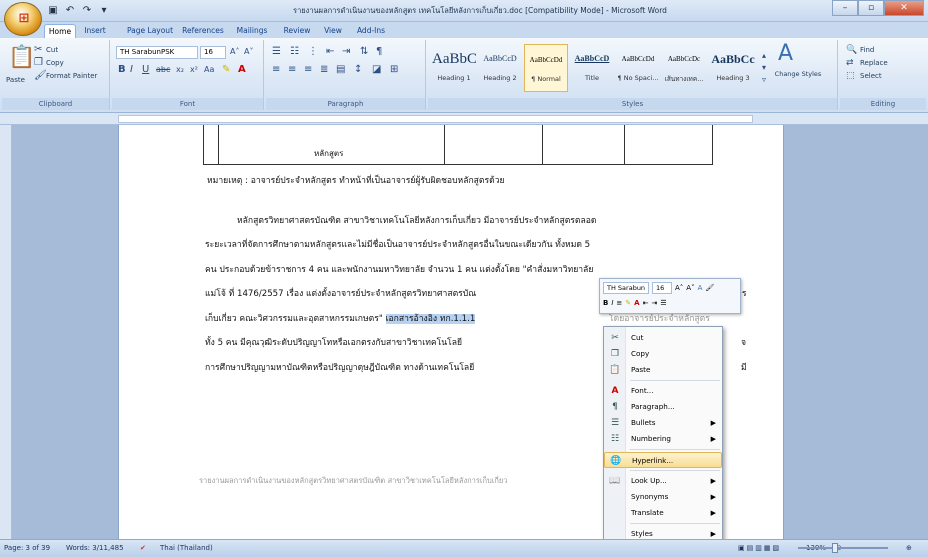  I want to click on selected-text: เอกสารอ้างอิง ทก.1.1.1, so click(430, 319).